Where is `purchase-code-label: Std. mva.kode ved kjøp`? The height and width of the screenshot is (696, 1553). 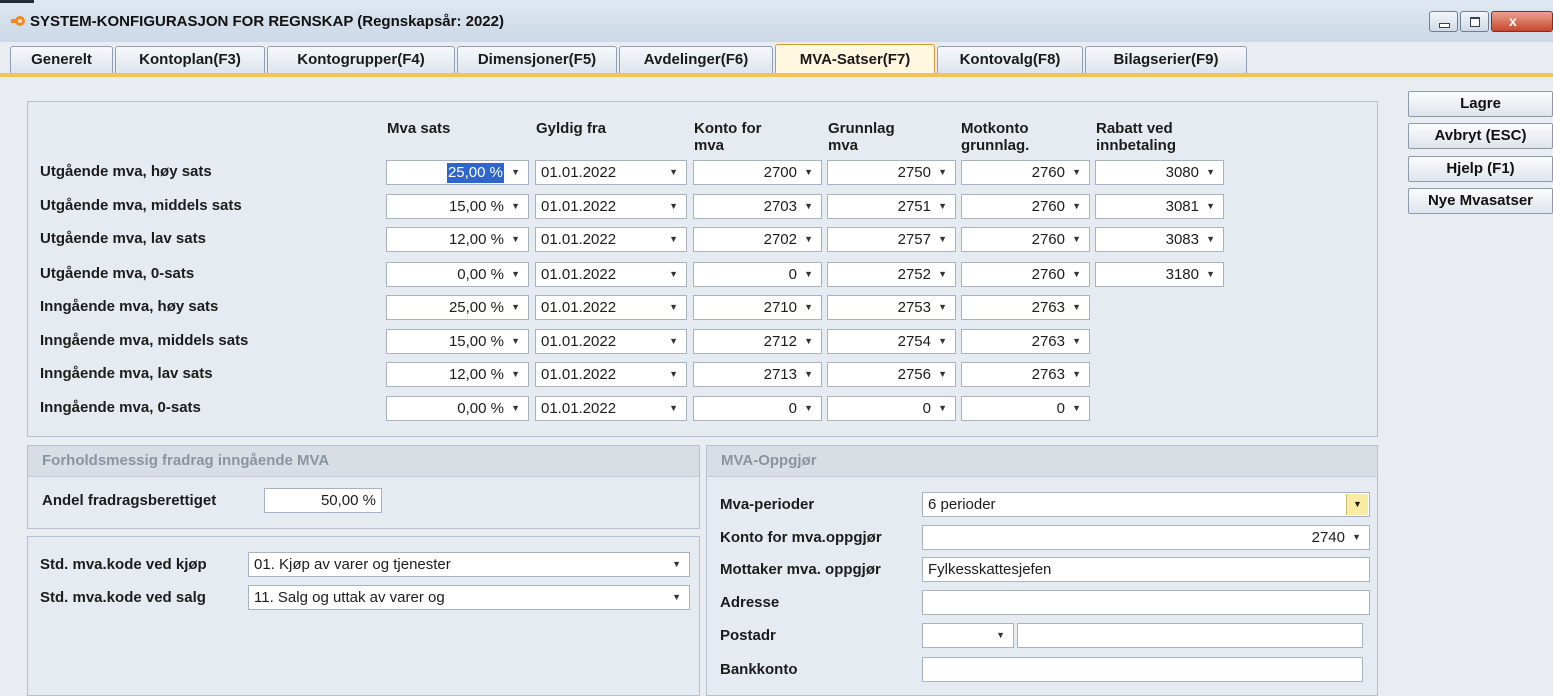
purchase-code-label: Std. mva.kode ved kjøp is located at coordinates (123, 564).